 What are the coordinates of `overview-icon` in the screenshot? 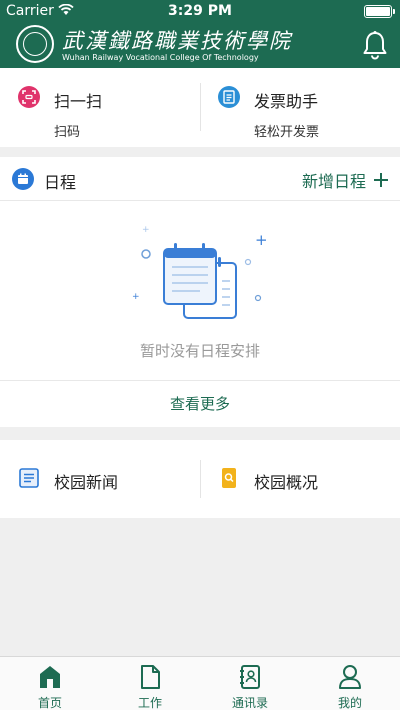 It's located at (229, 478).